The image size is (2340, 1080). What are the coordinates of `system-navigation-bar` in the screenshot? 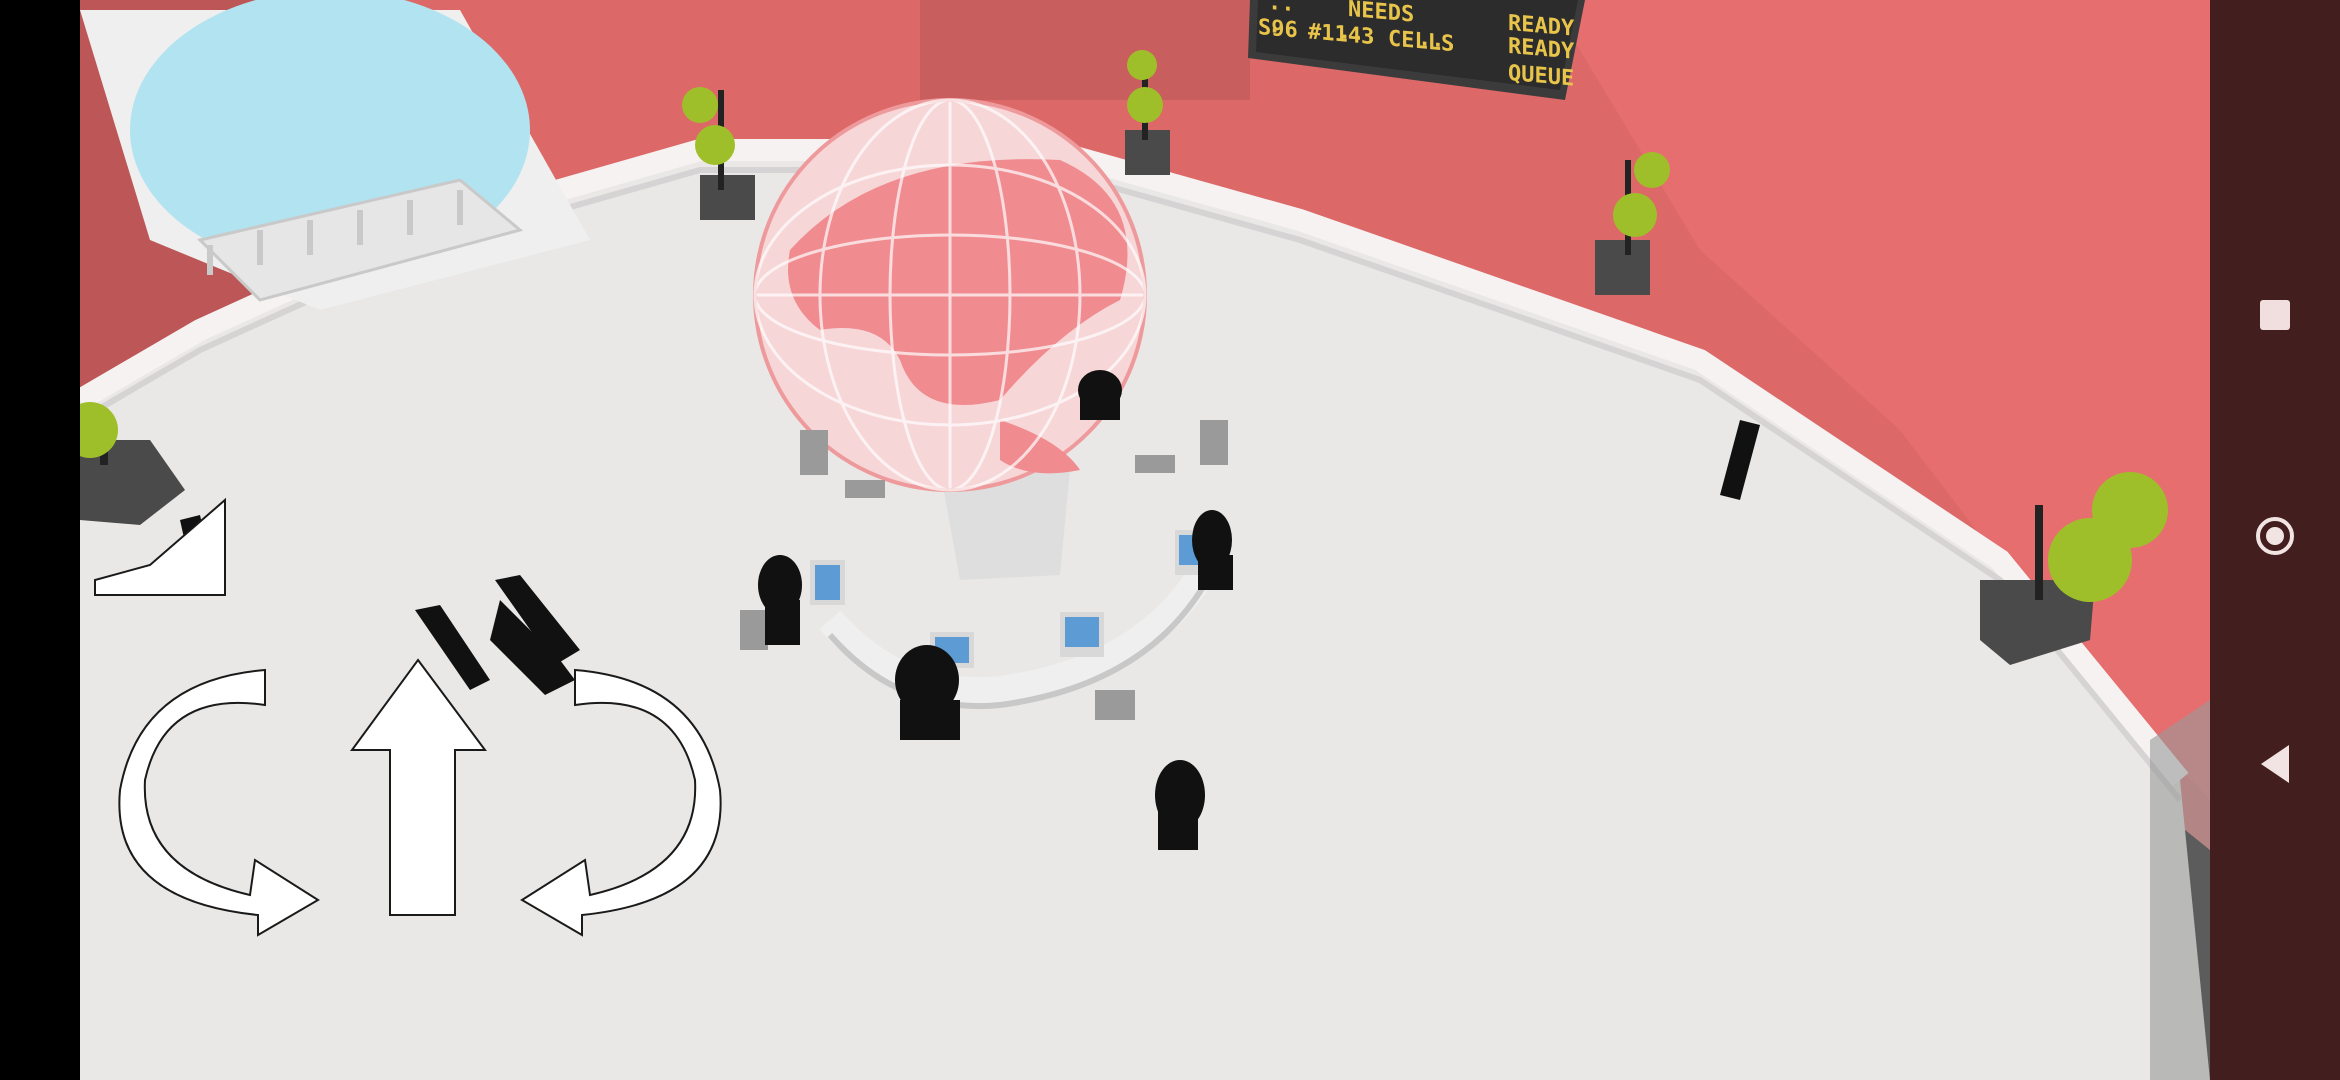 It's located at (2275, 540).